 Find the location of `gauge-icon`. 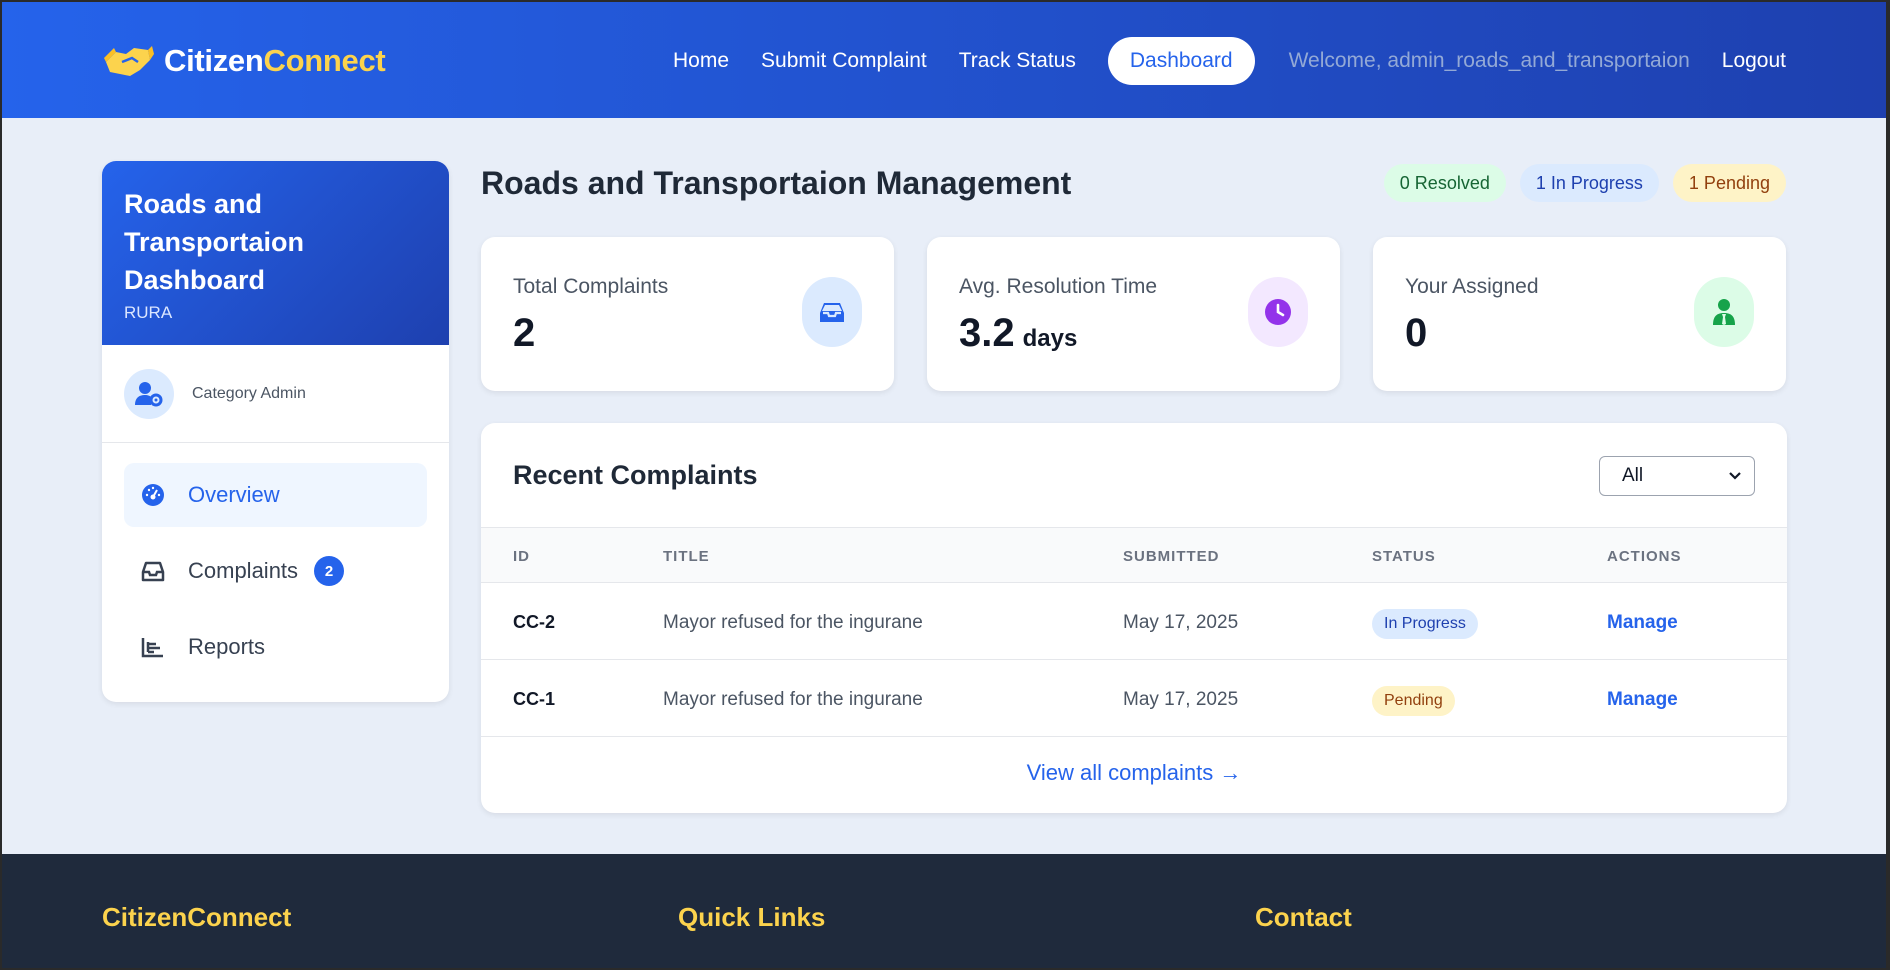

gauge-icon is located at coordinates (153, 495).